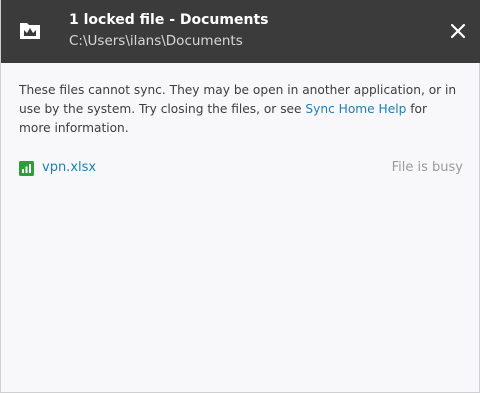  What do you see at coordinates (241, 168) in the screenshot?
I see `locked-file-row: vpn.xlsx File is busy` at bounding box center [241, 168].